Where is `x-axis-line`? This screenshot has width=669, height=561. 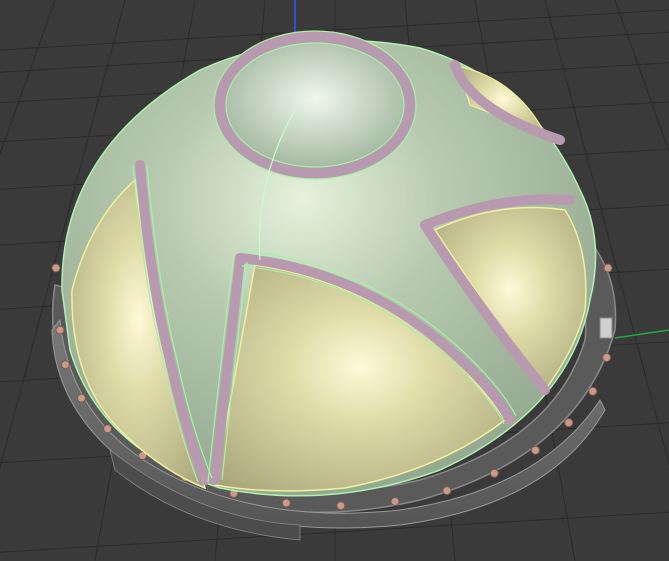
x-axis-line is located at coordinates (641, 334).